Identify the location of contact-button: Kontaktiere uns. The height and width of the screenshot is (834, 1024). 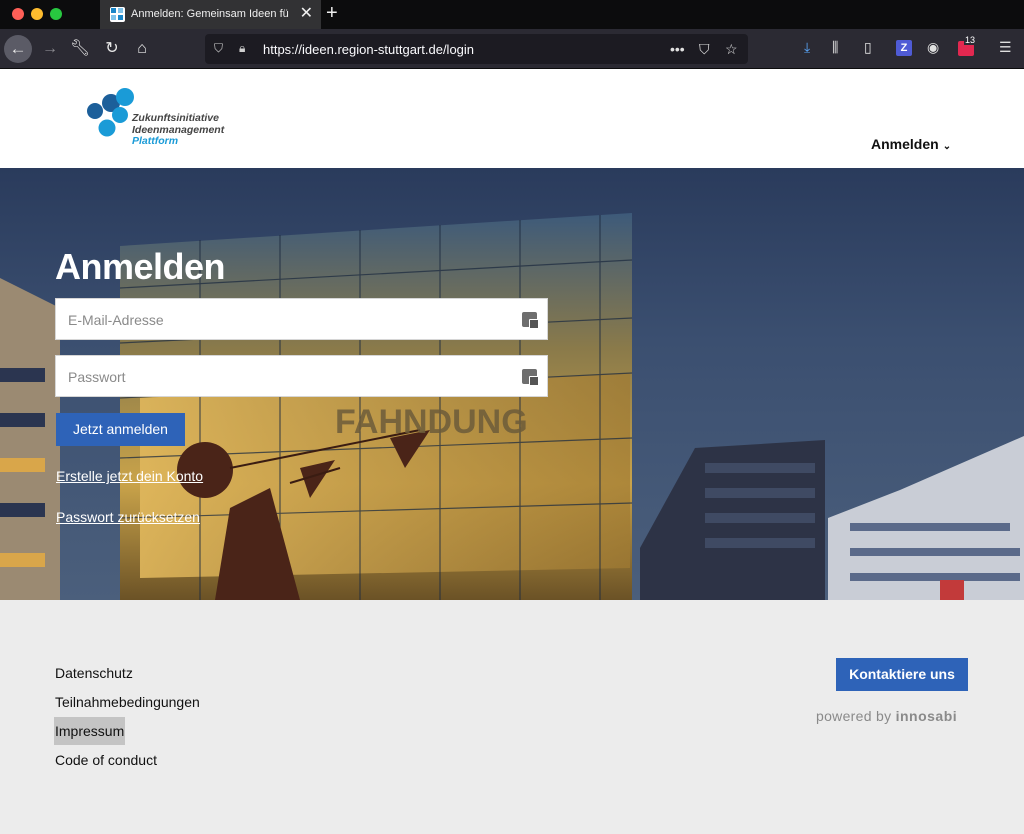
(902, 674).